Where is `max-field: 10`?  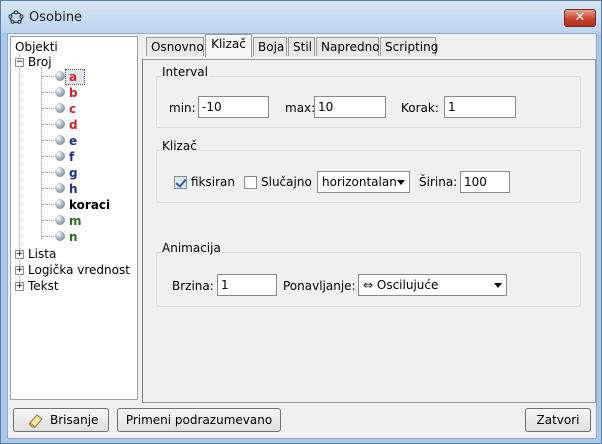
max-field: 10 is located at coordinates (350, 107).